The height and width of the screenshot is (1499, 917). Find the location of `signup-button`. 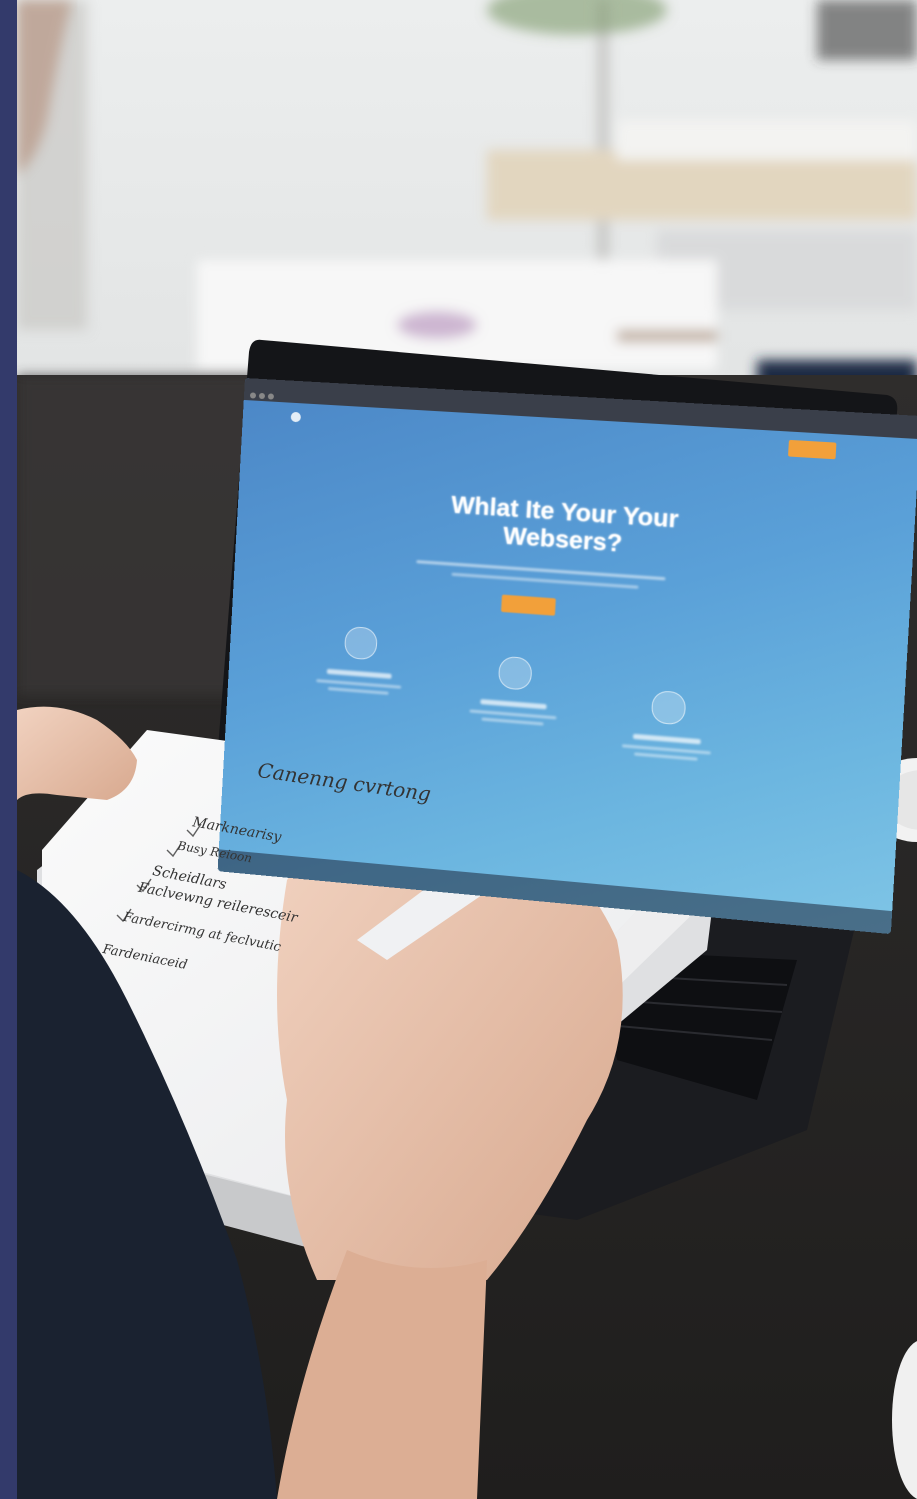

signup-button is located at coordinates (812, 449).